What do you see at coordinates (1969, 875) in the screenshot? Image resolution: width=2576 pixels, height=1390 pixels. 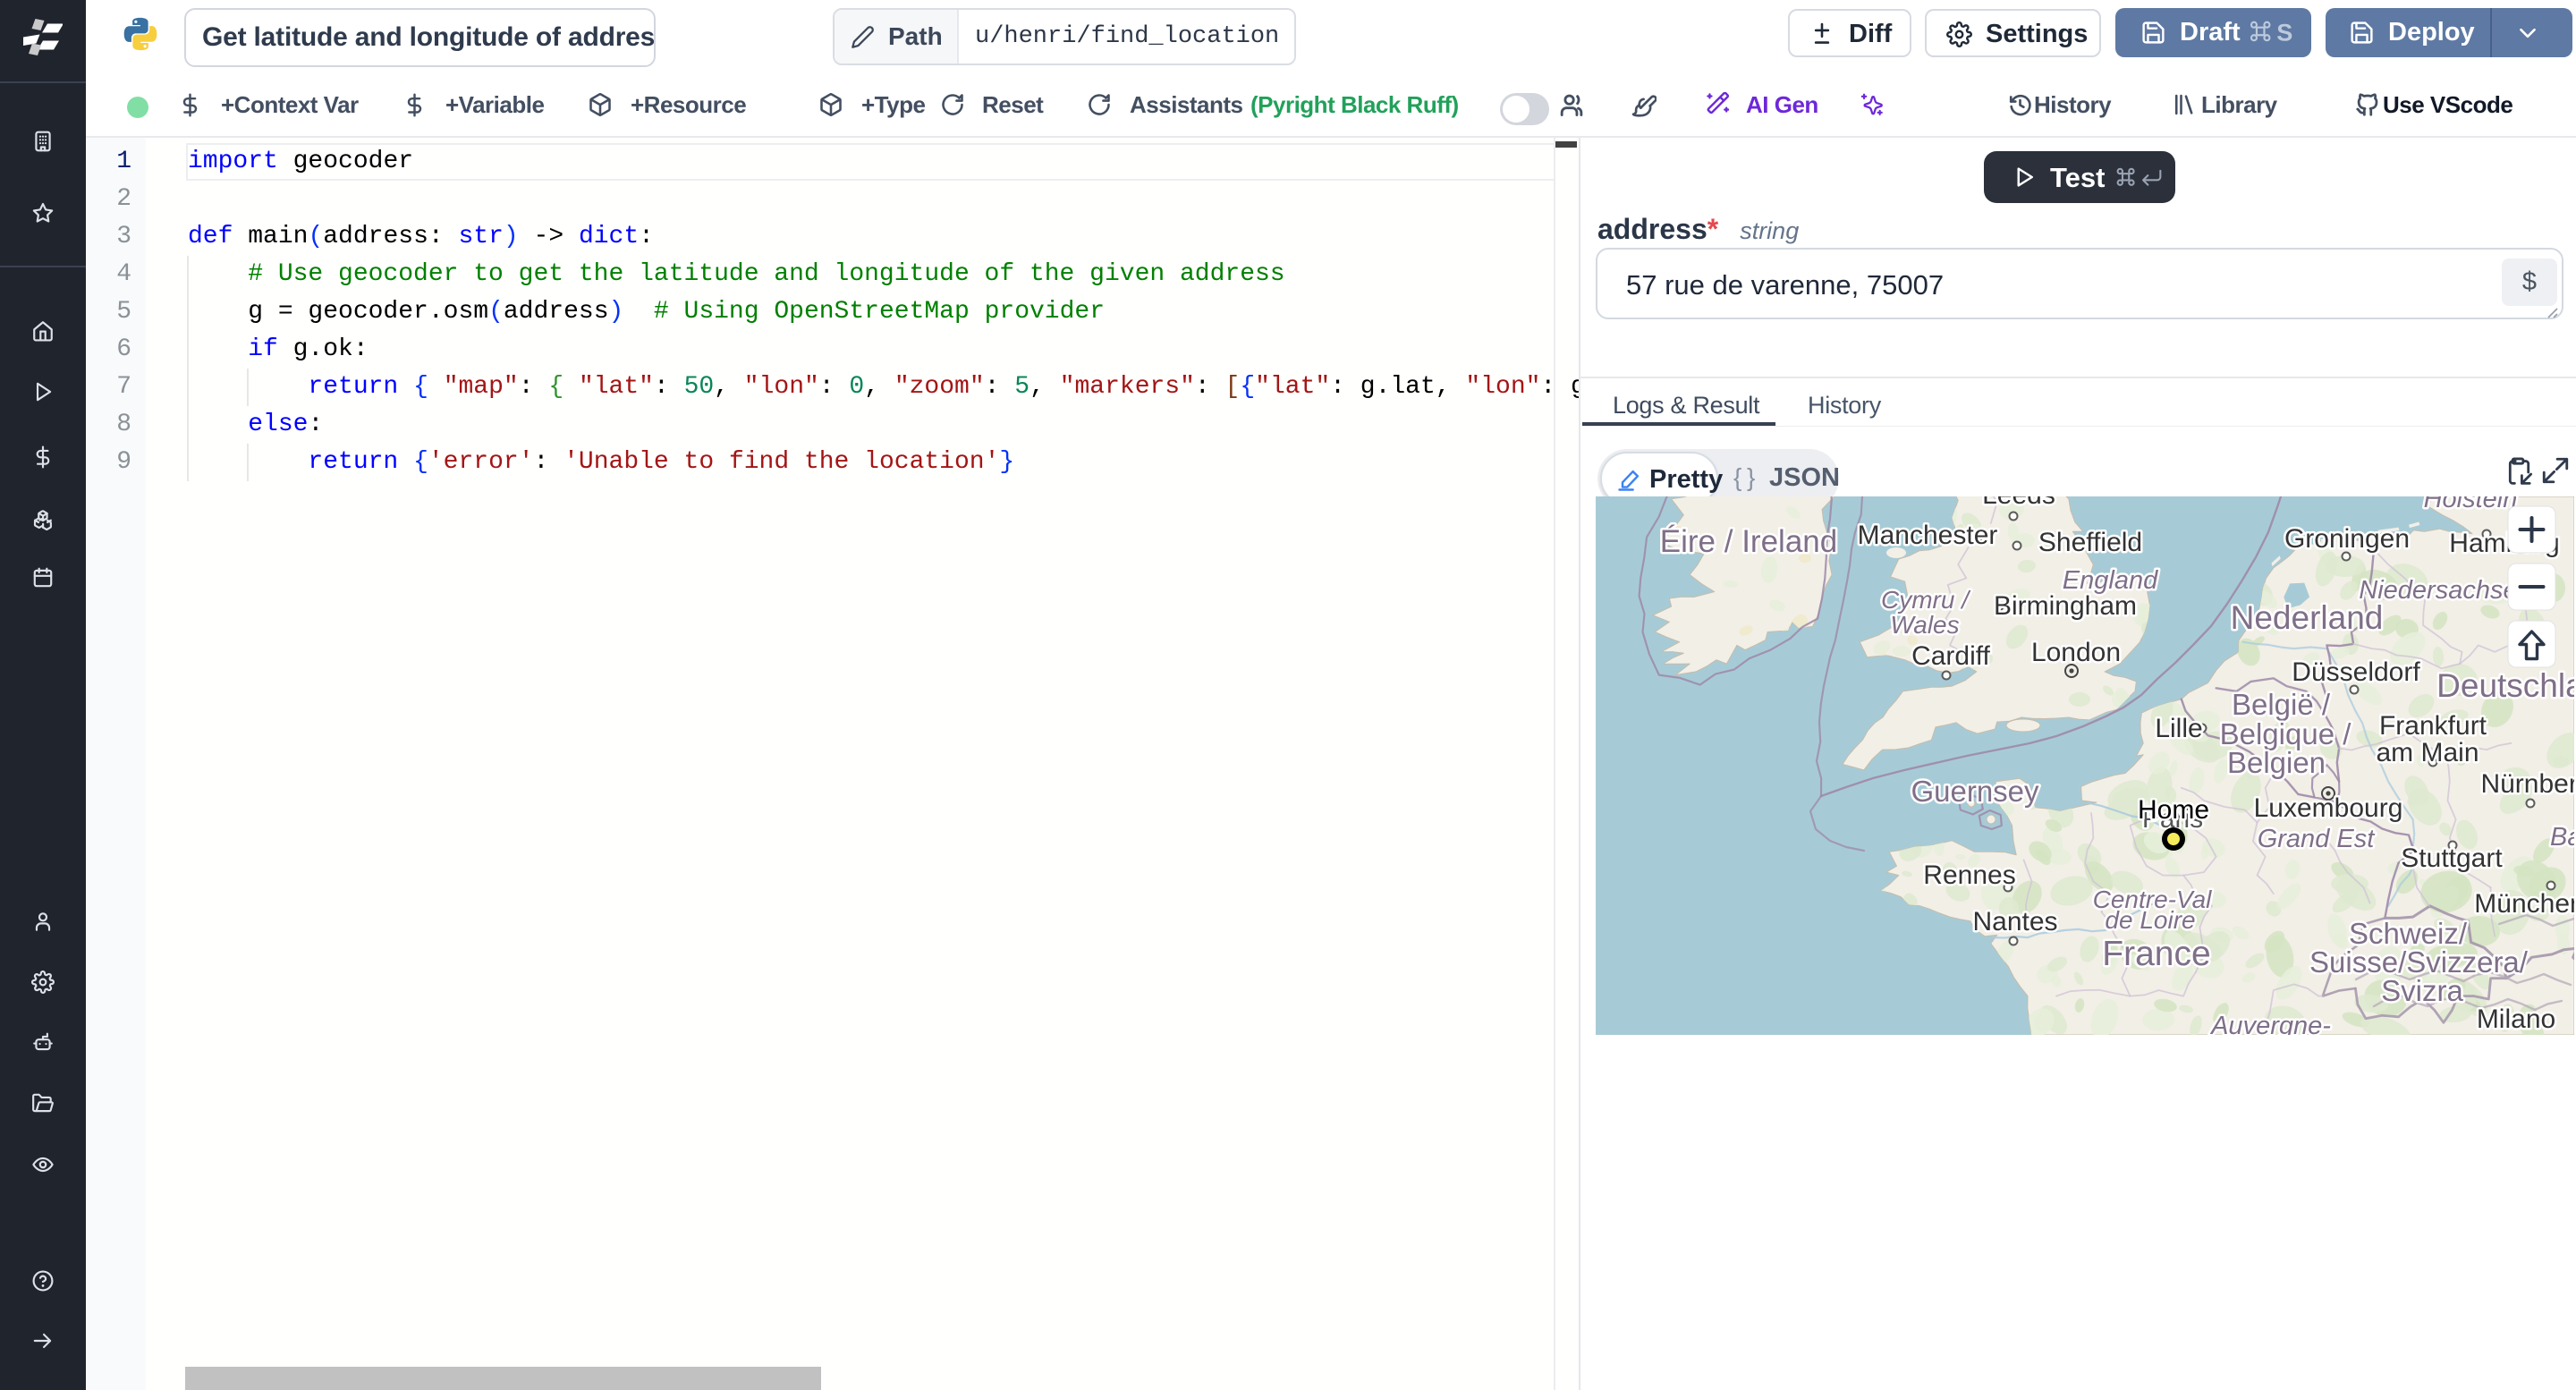 I see `svg-text: Rennes` at bounding box center [1969, 875].